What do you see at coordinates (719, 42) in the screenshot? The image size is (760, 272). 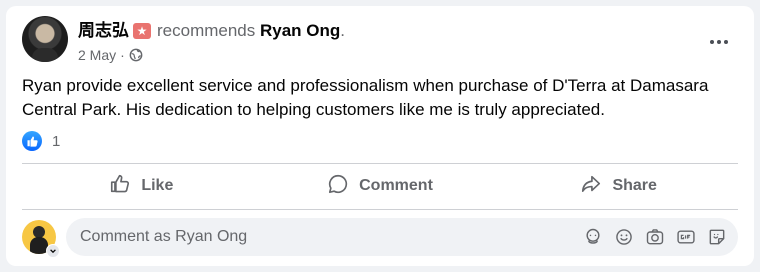 I see `more-options-icon` at bounding box center [719, 42].